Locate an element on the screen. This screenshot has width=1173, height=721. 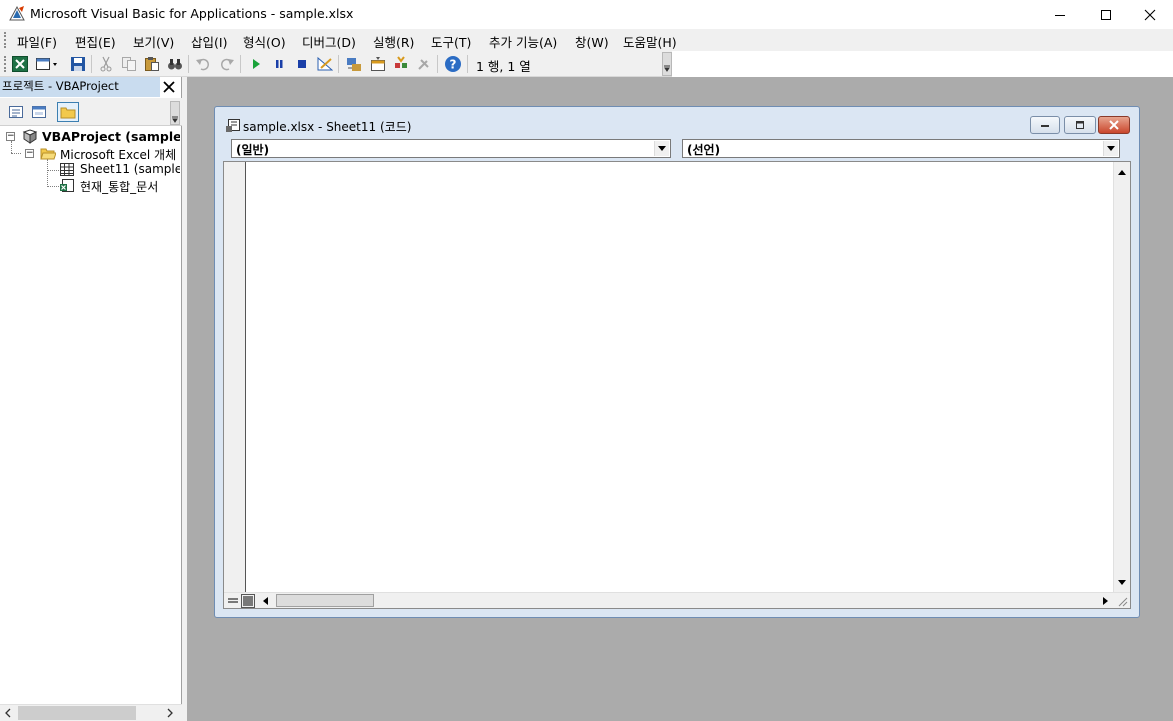
paste-button is located at coordinates (152, 64).